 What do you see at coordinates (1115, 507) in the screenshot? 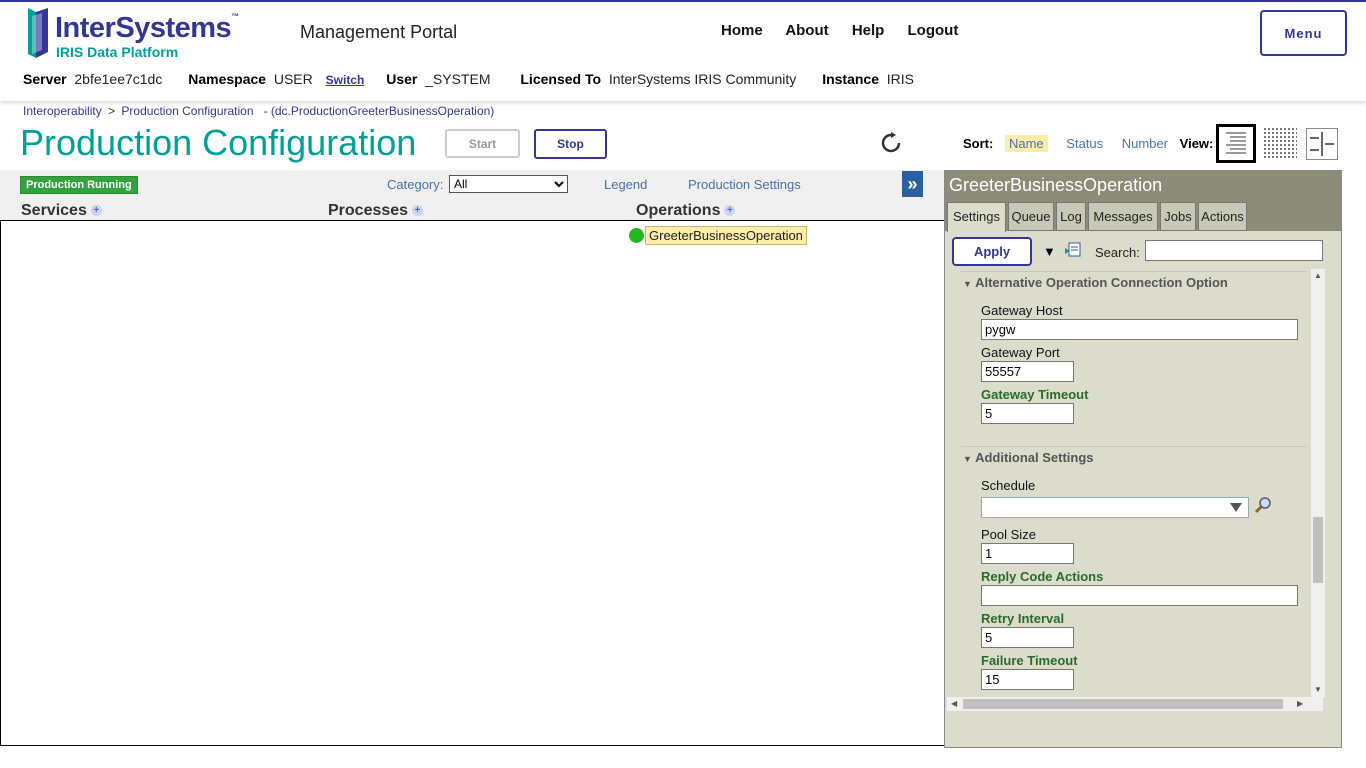
I see `schedule-select` at bounding box center [1115, 507].